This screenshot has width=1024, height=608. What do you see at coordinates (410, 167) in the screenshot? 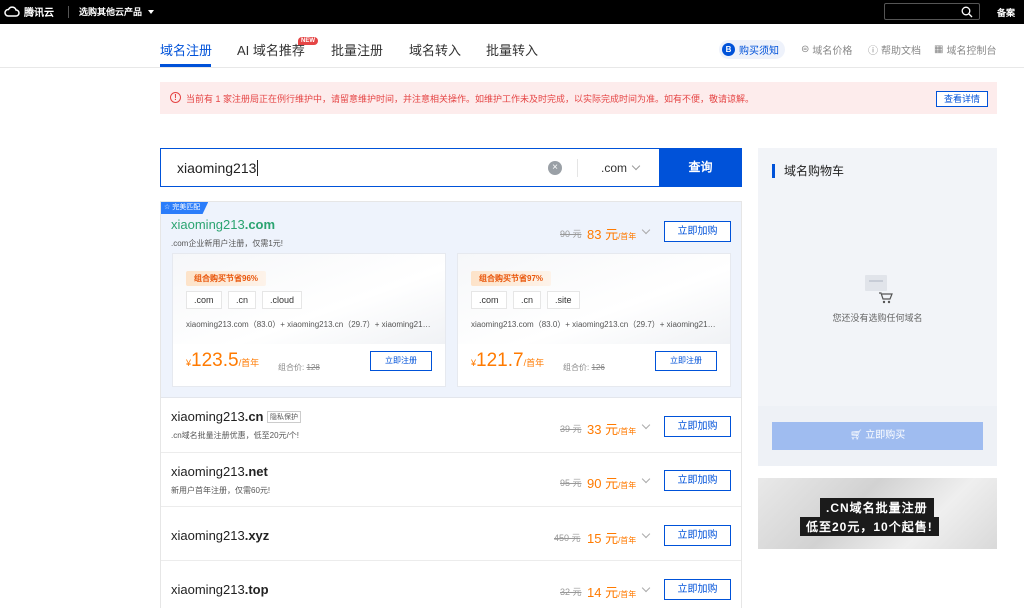
I see `domain-search-field: xiaoming213 × .com` at bounding box center [410, 167].